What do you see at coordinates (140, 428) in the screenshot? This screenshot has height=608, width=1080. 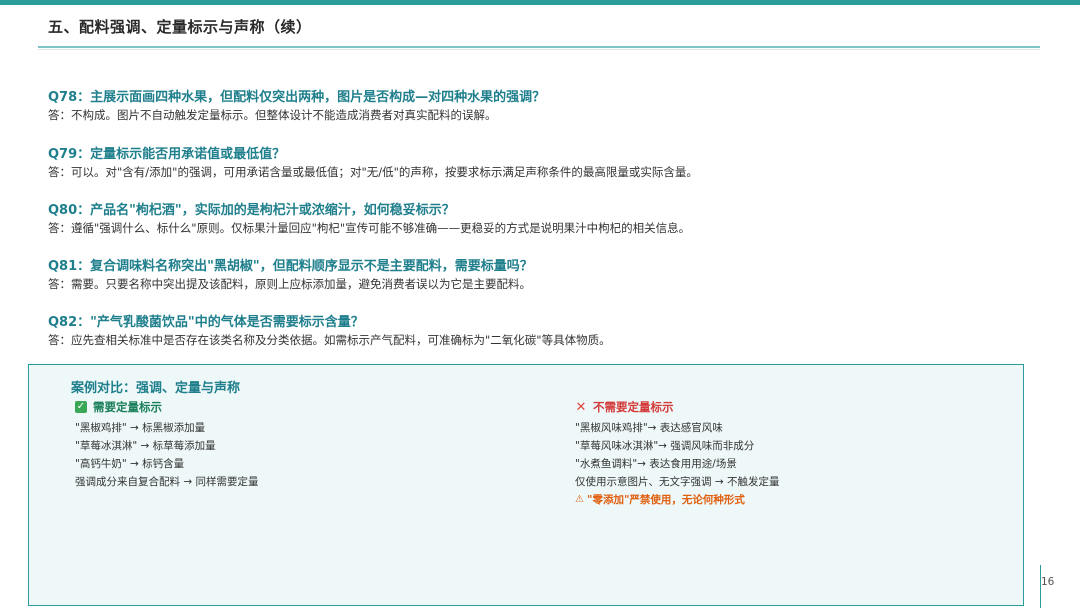 I see `list-item: "黑椒鸡排" → 标黑椒添加量` at bounding box center [140, 428].